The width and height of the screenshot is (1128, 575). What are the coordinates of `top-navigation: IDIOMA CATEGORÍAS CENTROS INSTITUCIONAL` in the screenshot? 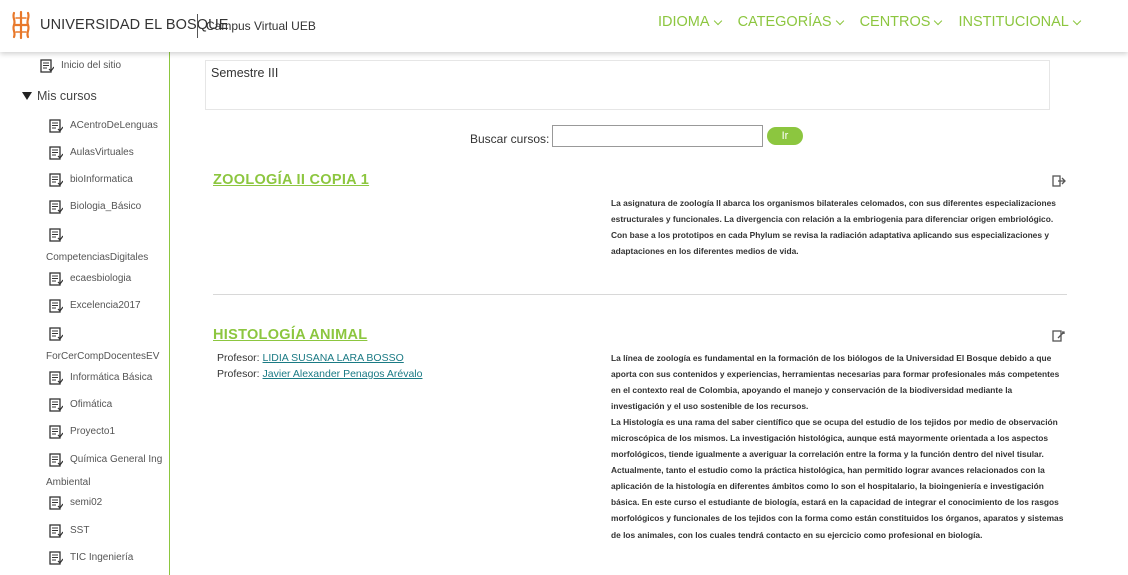 It's located at (870, 22).